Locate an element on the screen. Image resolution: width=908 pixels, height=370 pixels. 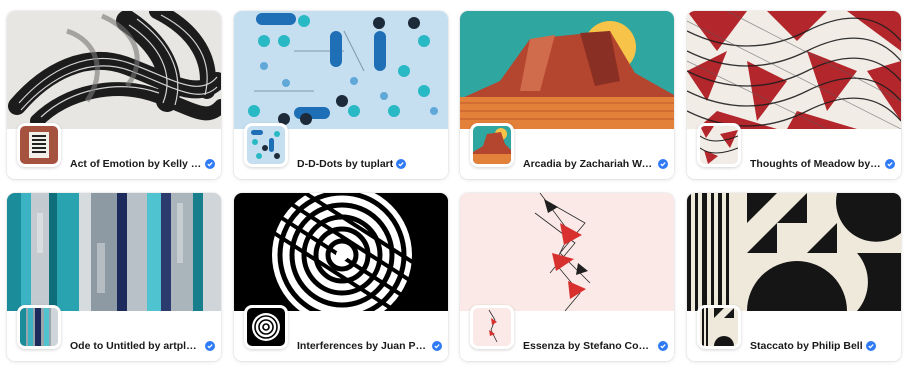
collection-card: Interferences by Juan Pedro Vallejo is located at coordinates (341, 277).